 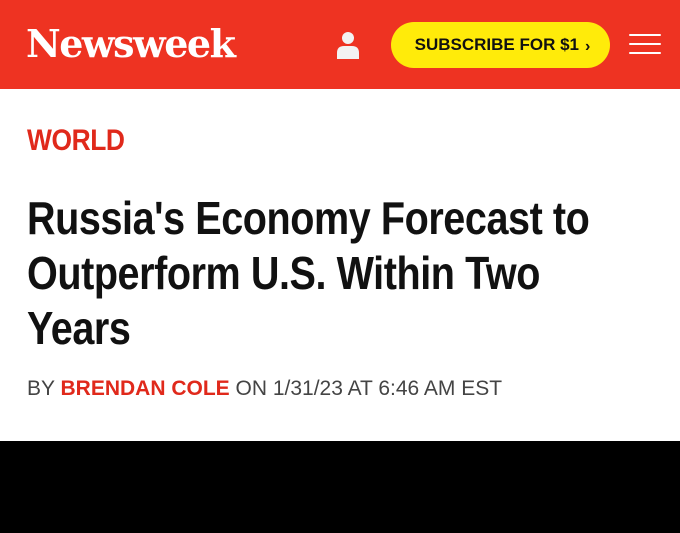 What do you see at coordinates (131, 44) in the screenshot?
I see `newsweek-logo: Newsweek` at bounding box center [131, 44].